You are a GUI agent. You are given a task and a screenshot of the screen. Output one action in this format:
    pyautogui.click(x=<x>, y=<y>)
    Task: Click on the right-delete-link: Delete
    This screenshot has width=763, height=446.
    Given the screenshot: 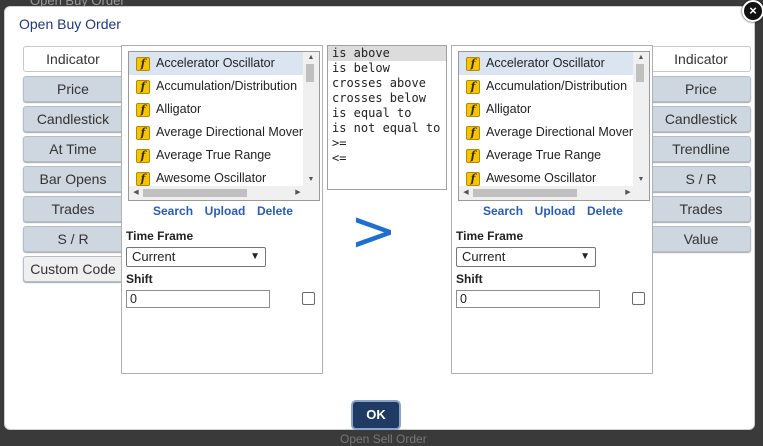 What is the action you would take?
    pyautogui.click(x=605, y=211)
    